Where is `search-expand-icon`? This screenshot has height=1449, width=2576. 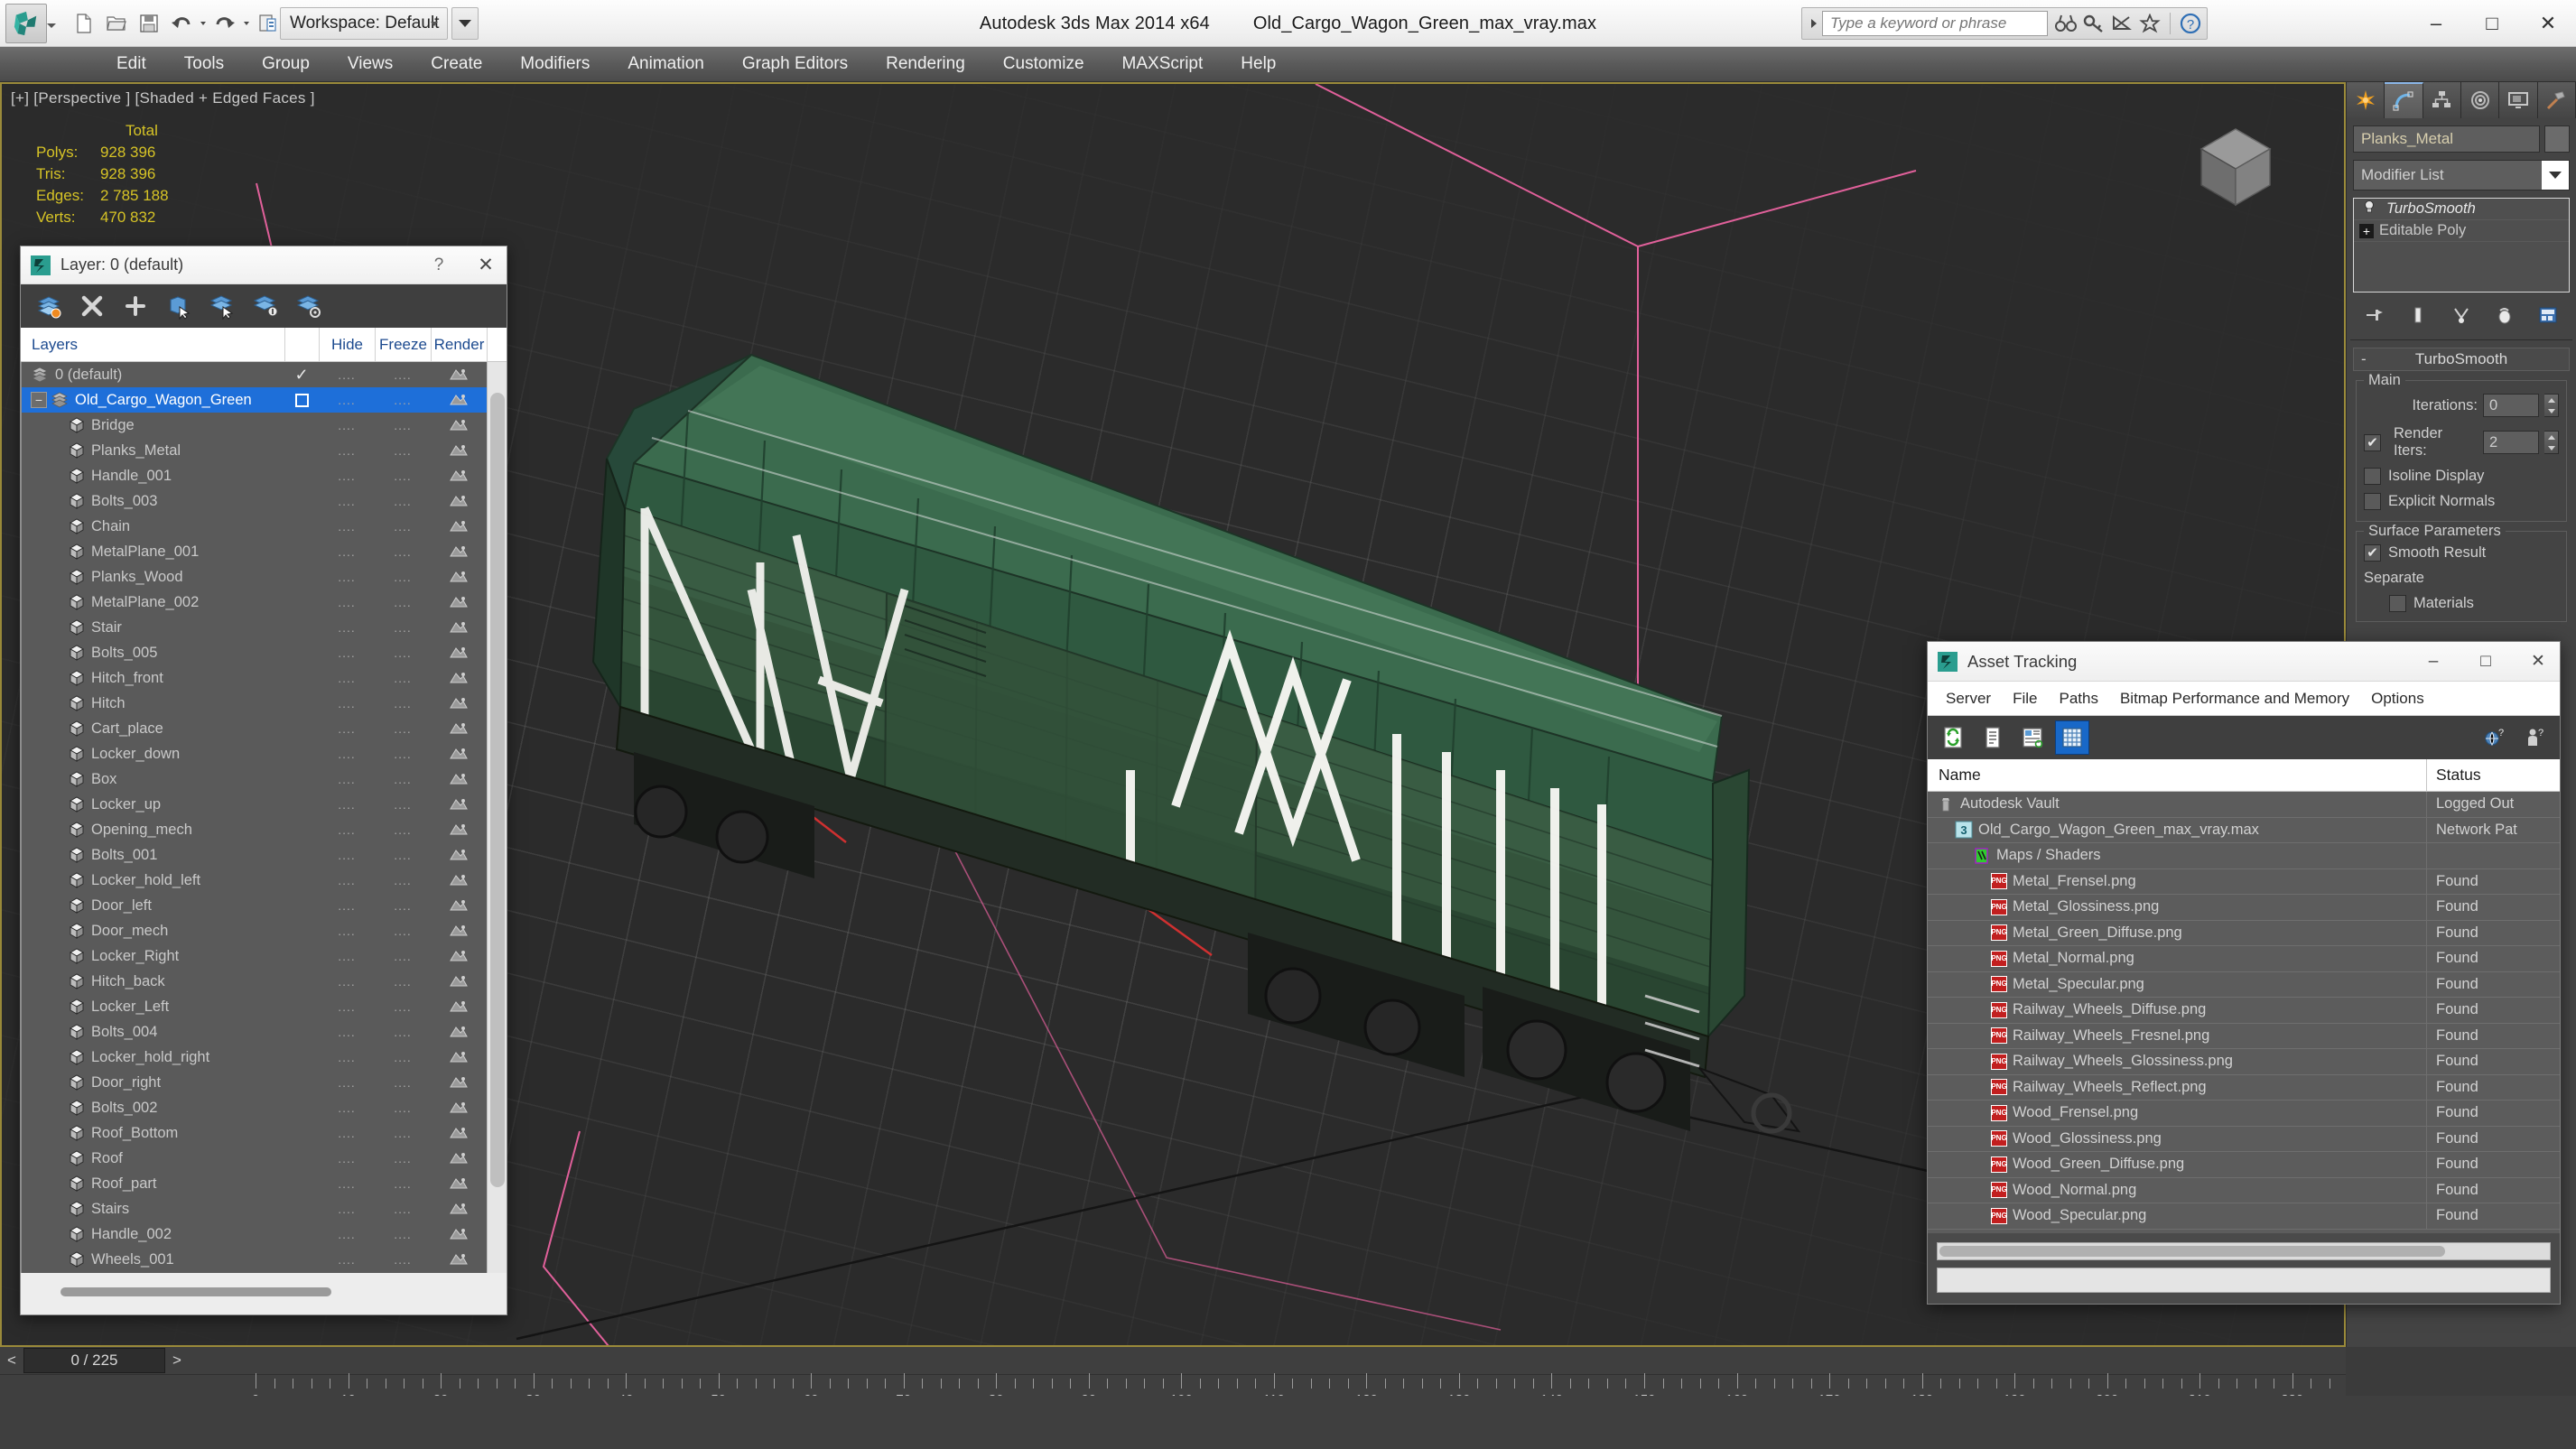 search-expand-icon is located at coordinates (1814, 23).